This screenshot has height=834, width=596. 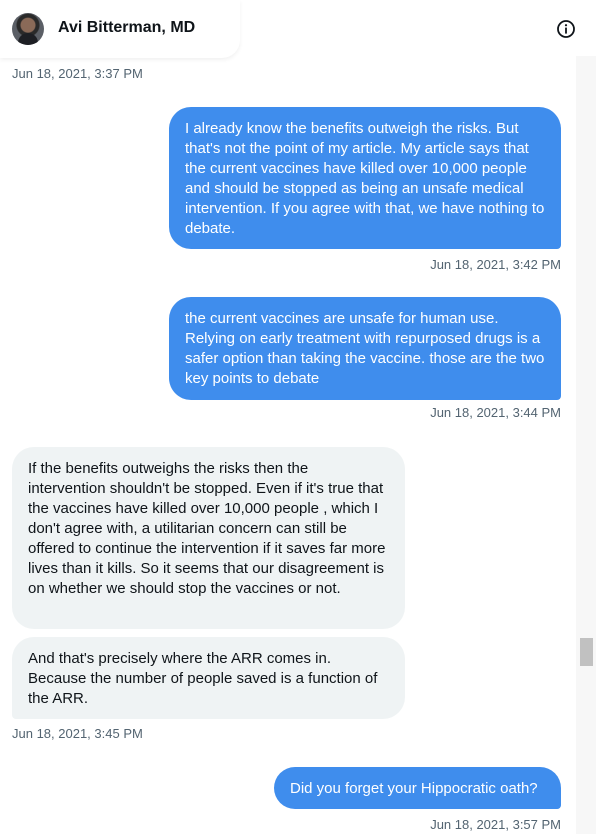 I want to click on message-timestamp: Jun 18, 2021, 3:45 PM, so click(x=77, y=733).